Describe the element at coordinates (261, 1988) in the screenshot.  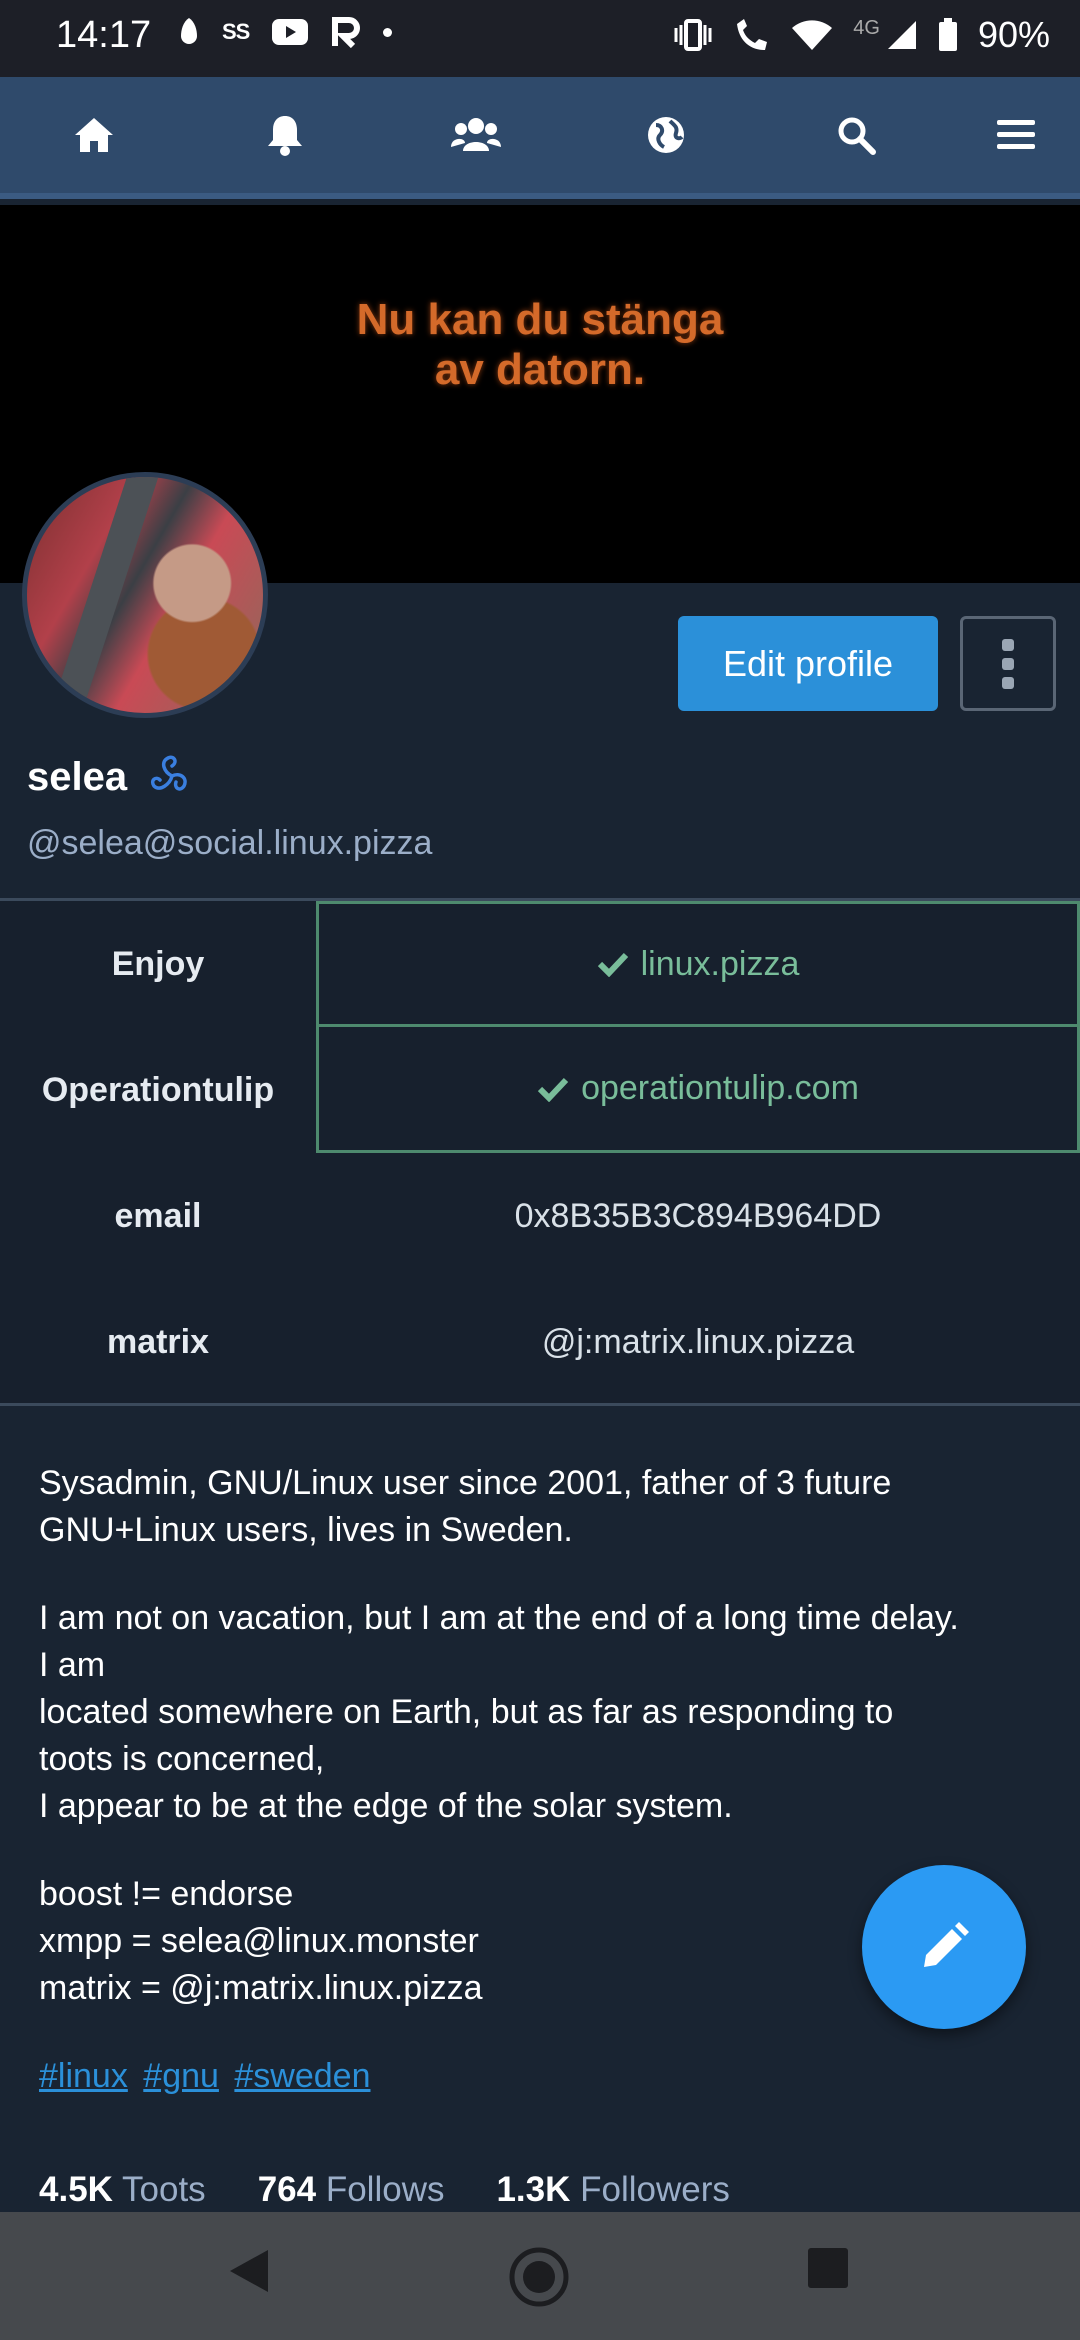
I see `bio-line: matrix = @j:matrix.linux.pizza` at that location.